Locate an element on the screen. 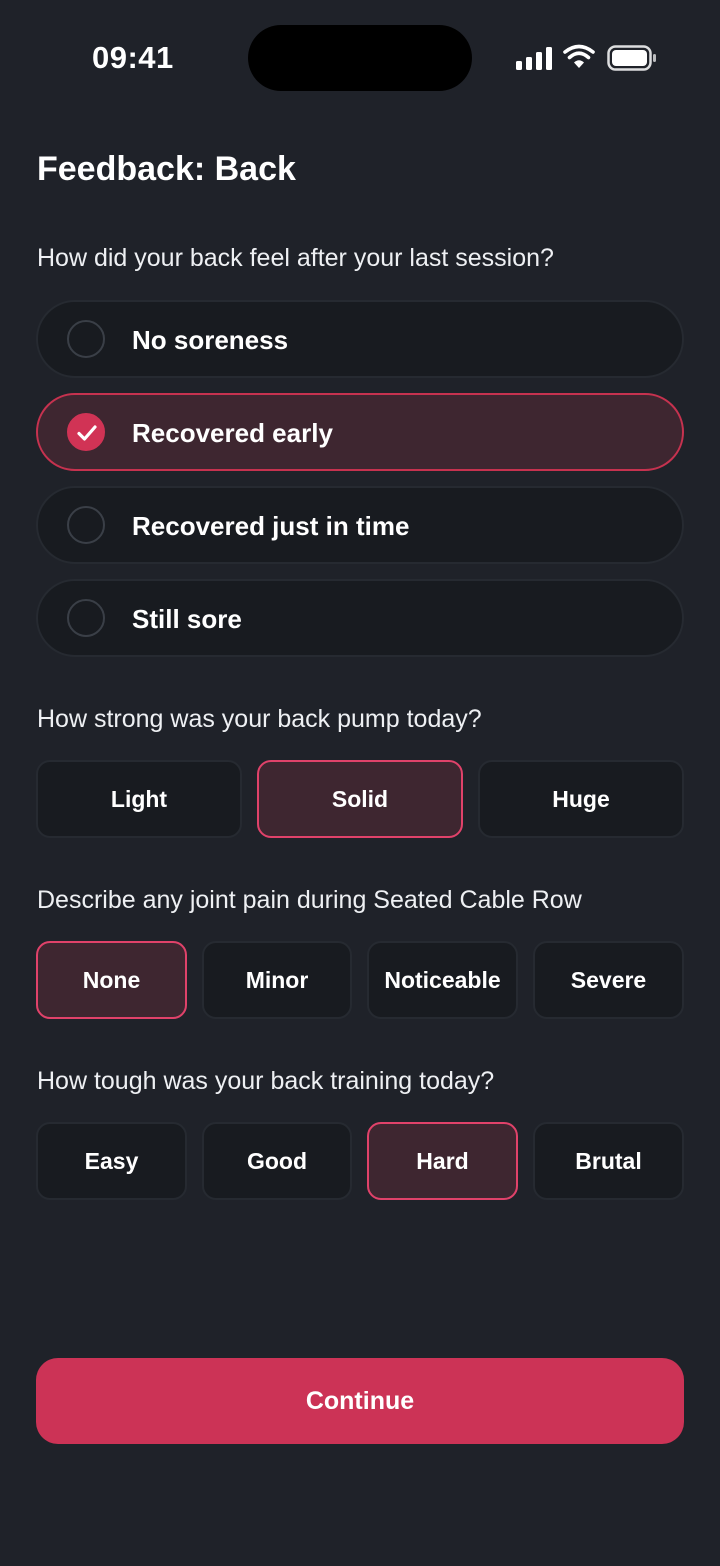 This screenshot has height=1566, width=720. pump-option-light: Light is located at coordinates (139, 799).